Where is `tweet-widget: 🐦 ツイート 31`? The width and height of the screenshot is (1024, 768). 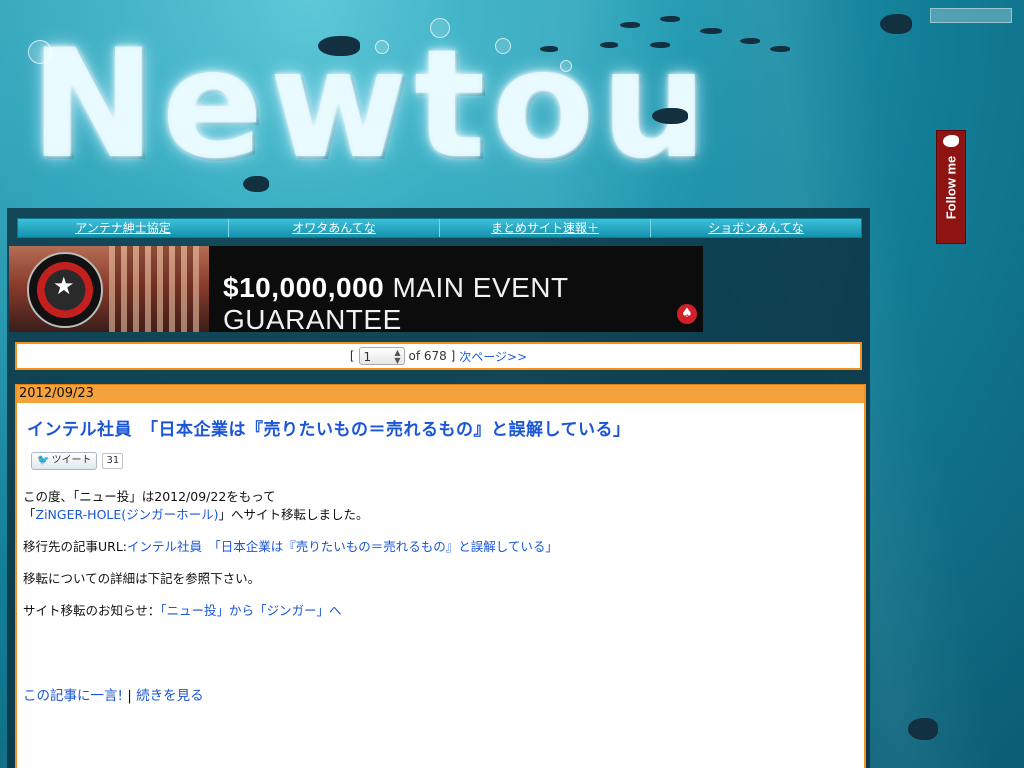
tweet-widget: 🐦 ツイート 31 is located at coordinates (447, 461).